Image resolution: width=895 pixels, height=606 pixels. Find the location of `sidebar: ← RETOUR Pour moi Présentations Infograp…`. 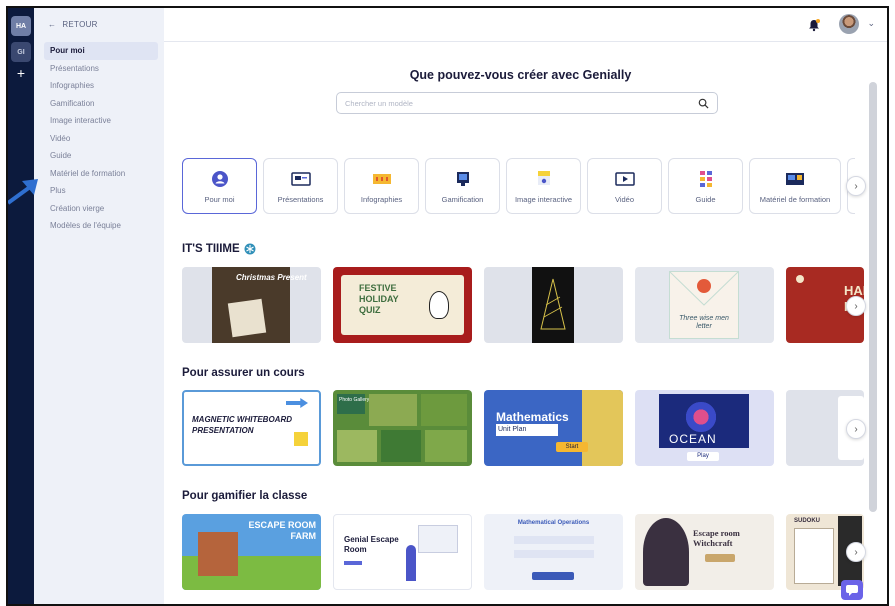

sidebar: ← RETOUR Pour moi Présentations Infograp… is located at coordinates (99, 306).